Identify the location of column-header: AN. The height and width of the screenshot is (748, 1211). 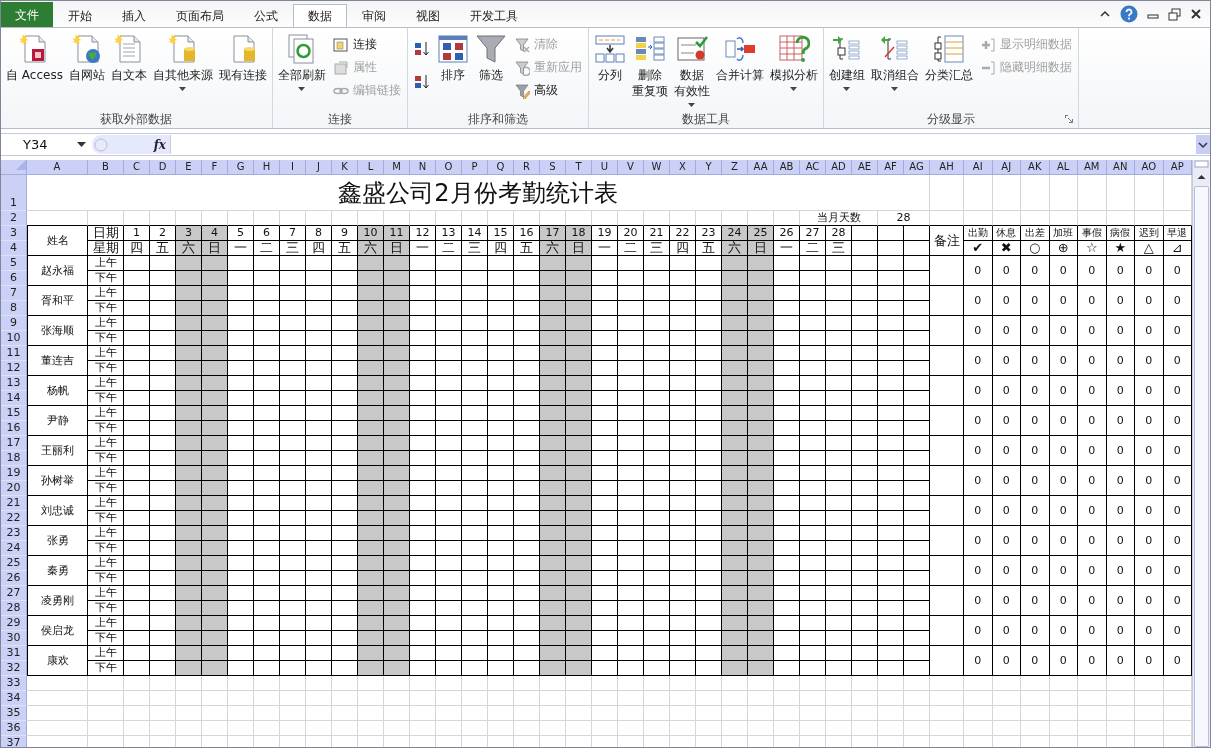
(1120, 167).